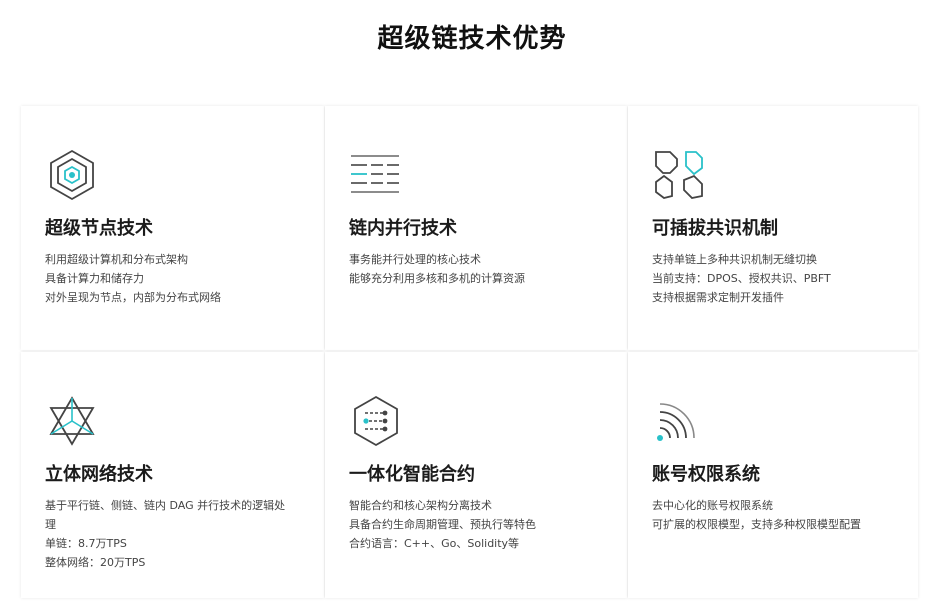 The height and width of the screenshot is (604, 944). Describe the element at coordinates (706, 474) in the screenshot. I see `card-title: 账号权限系统` at that location.